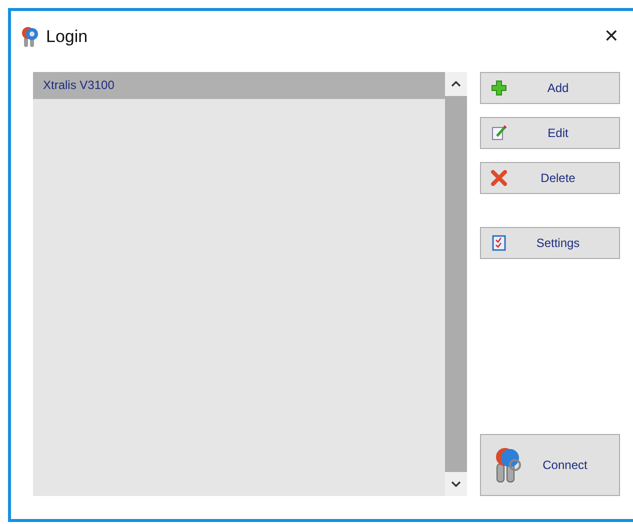  Describe the element at coordinates (456, 484) in the screenshot. I see `scroll-down-icon` at that location.